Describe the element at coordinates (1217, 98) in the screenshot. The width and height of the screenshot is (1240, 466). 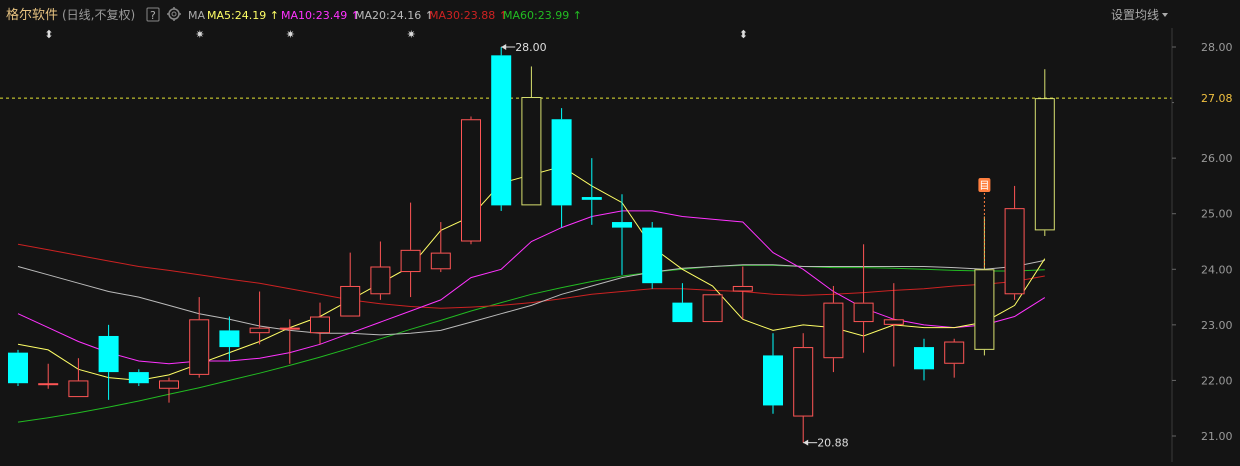
I see `current-price-label: 27.08` at that location.